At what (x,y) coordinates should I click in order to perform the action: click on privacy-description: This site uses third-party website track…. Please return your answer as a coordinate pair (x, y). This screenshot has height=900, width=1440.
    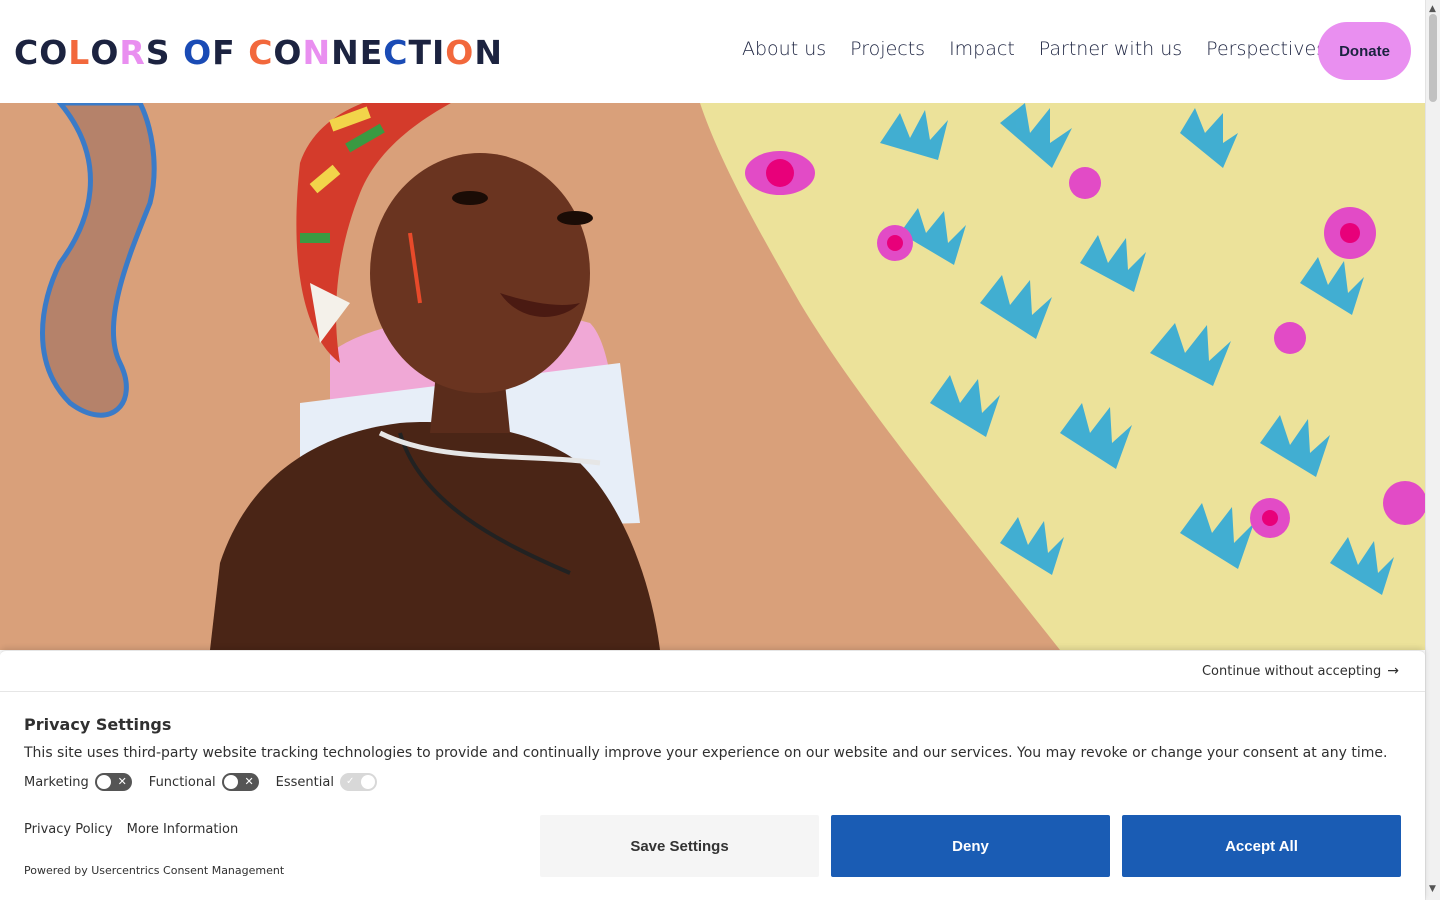
    Looking at the image, I should click on (706, 753).